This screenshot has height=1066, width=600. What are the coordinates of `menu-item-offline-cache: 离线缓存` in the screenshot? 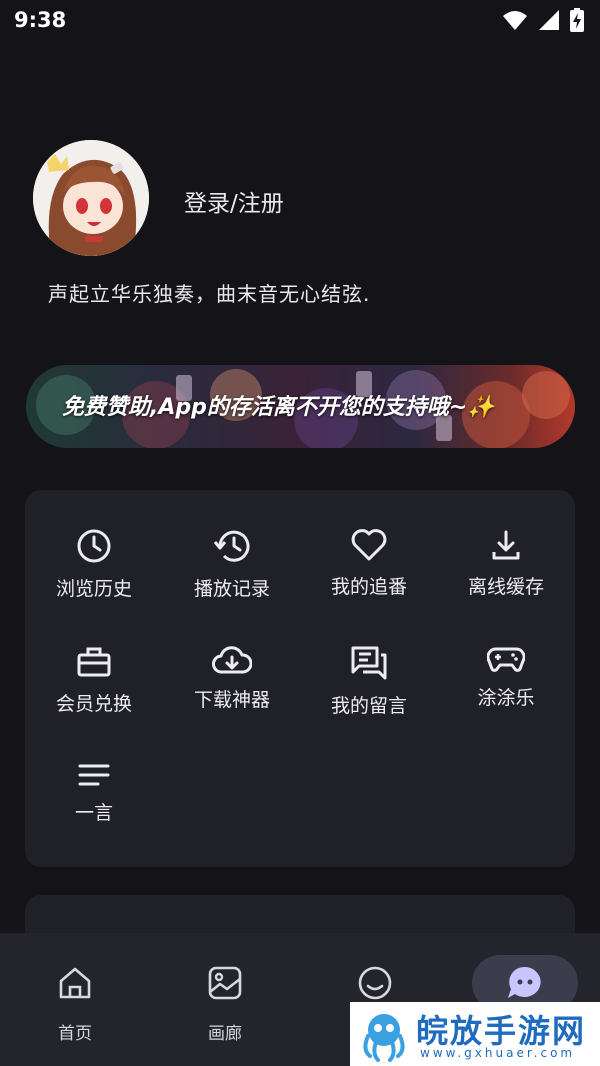 It's located at (506, 544).